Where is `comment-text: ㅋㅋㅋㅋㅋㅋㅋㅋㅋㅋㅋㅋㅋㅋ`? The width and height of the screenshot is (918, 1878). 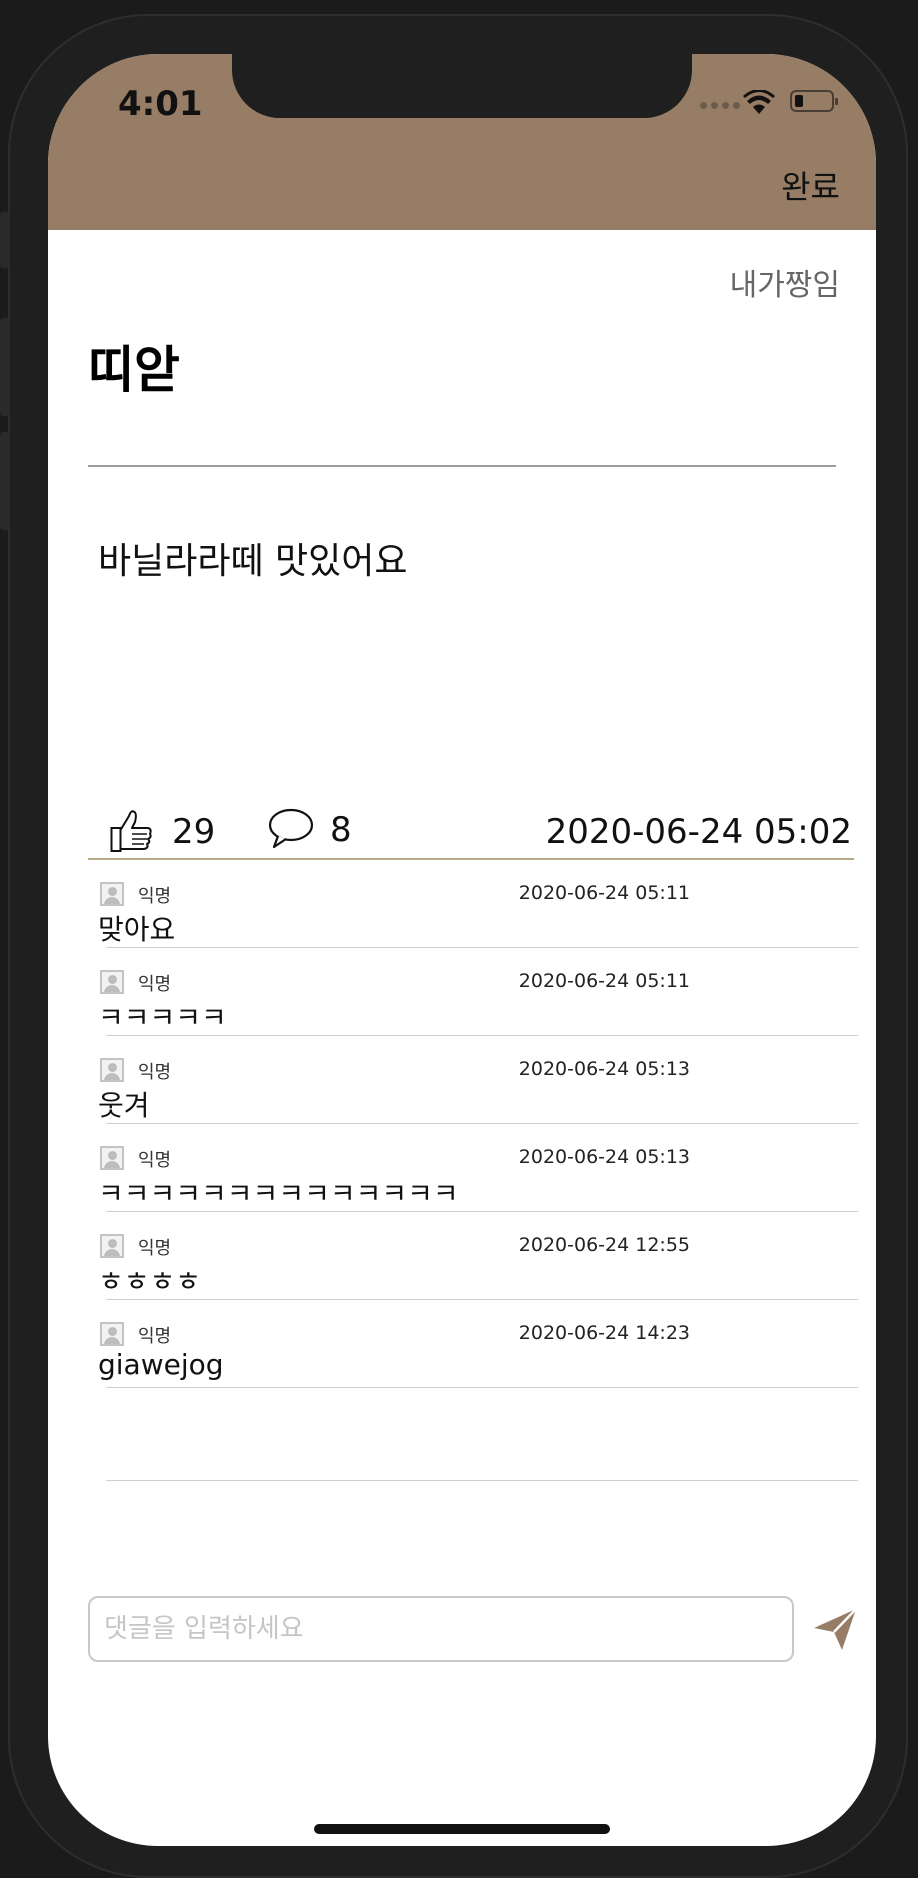 comment-text: ㅋㅋㅋㅋㅋㅋㅋㅋㅋㅋㅋㅋㅋㅋ is located at coordinates (278, 1193).